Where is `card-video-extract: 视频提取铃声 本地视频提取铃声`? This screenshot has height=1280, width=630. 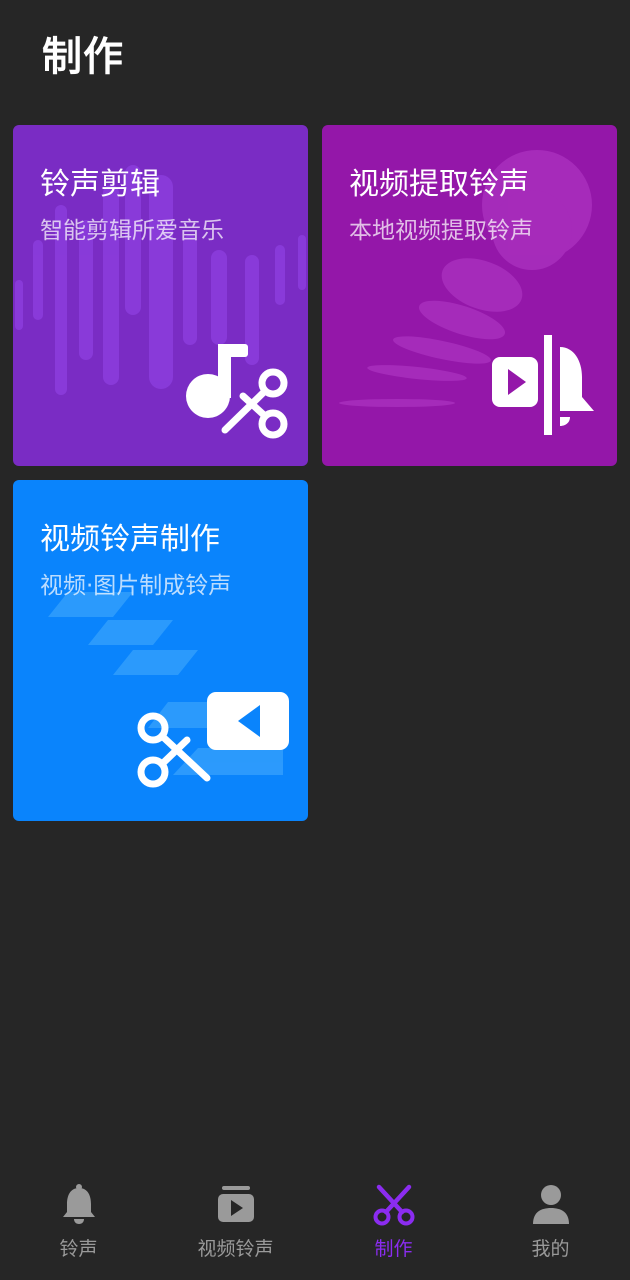 card-video-extract: 视频提取铃声 本地视频提取铃声 is located at coordinates (469, 295).